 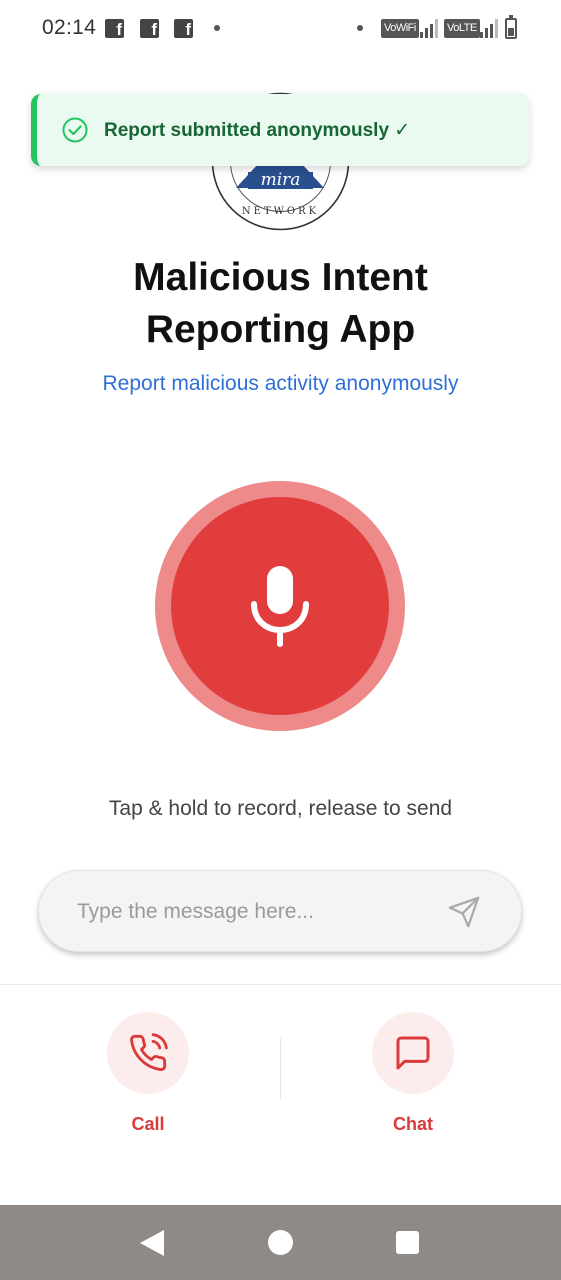 I want to click on title-line-2: Reporting App, so click(x=280, y=329).